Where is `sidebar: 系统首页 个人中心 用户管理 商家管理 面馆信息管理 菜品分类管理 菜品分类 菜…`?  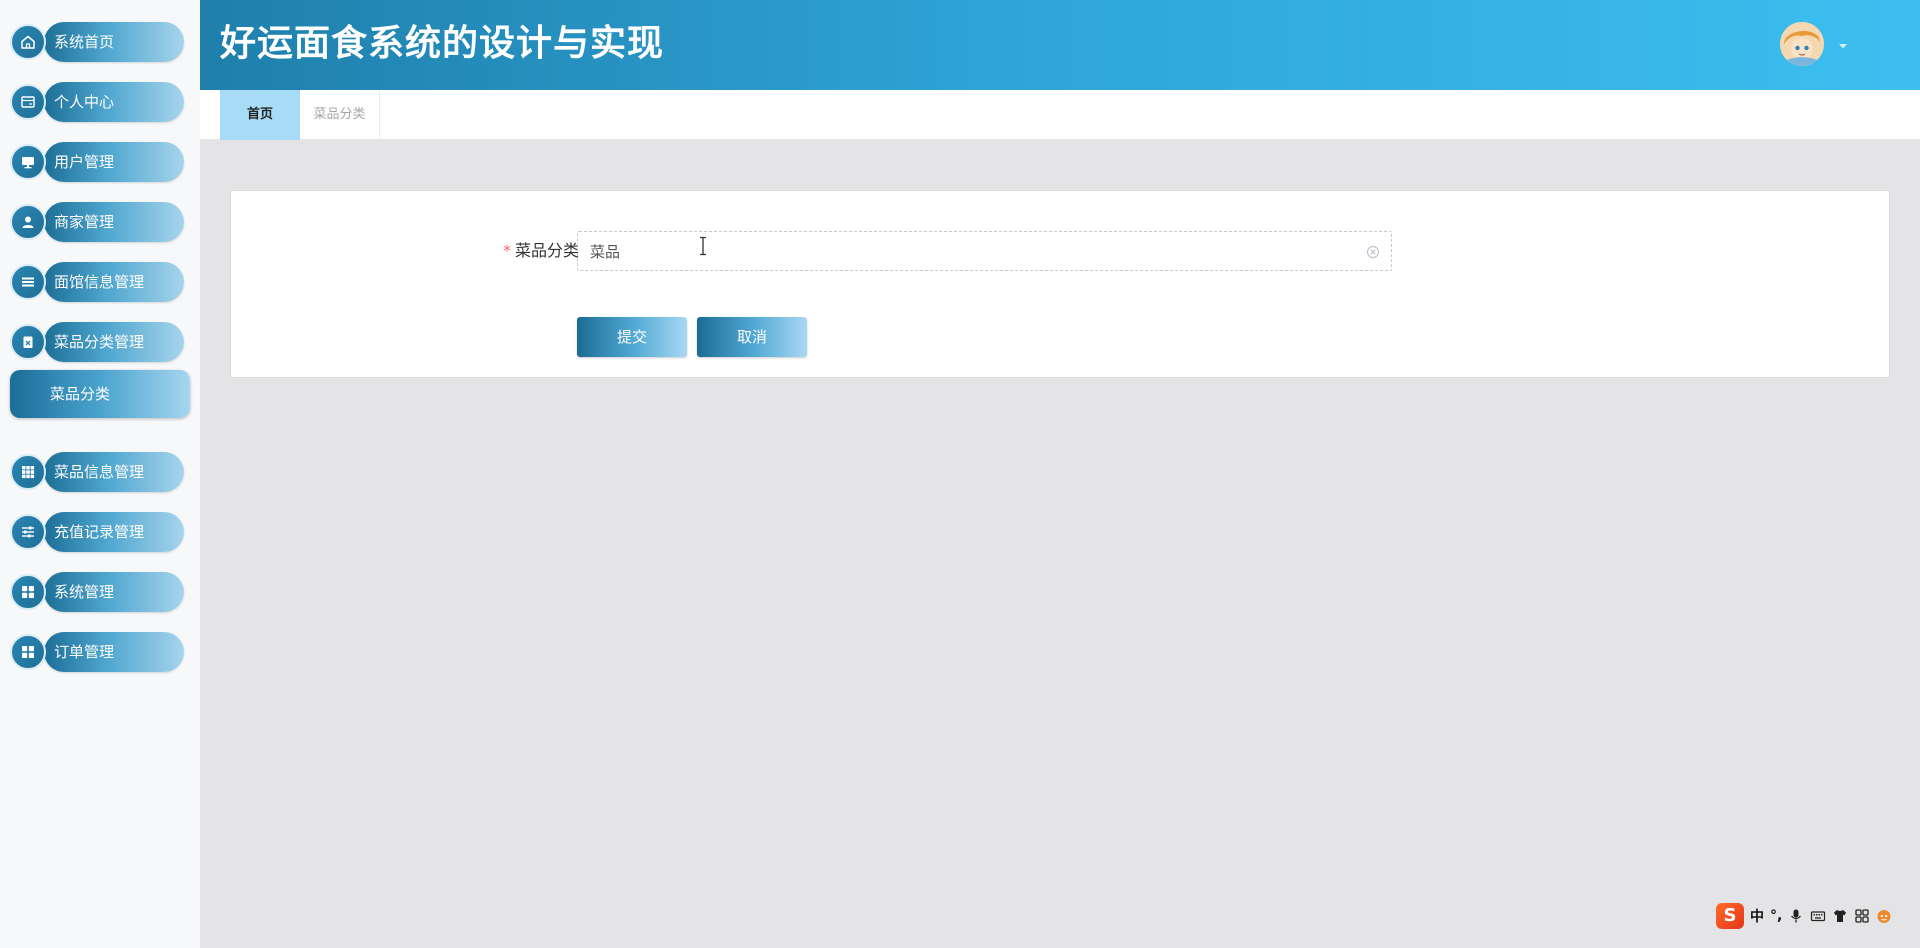
sidebar: 系统首页 个人中心 用户管理 商家管理 面馆信息管理 菜品分类管理 菜品分类 菜… is located at coordinates (100, 474).